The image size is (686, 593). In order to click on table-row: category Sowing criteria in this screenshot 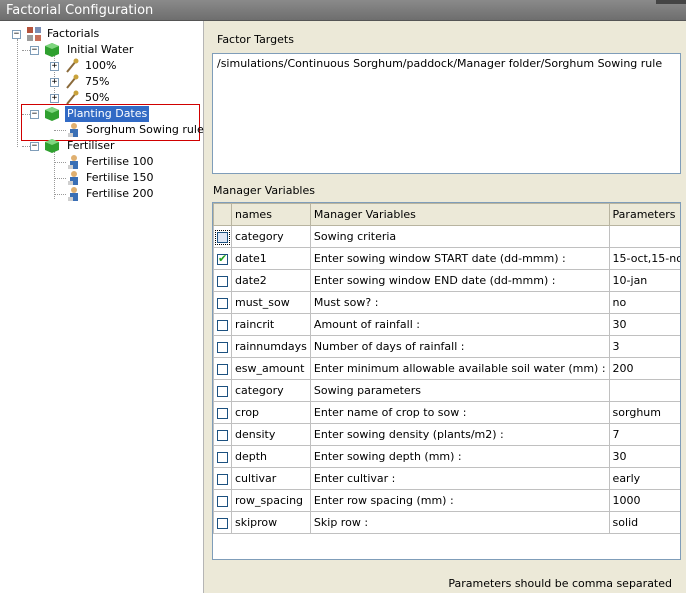, I will do `click(446, 236)`.